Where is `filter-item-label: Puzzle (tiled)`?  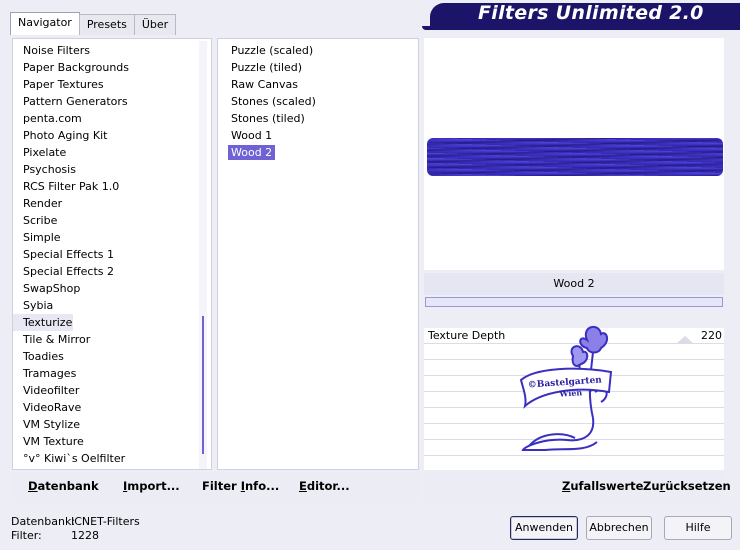 filter-item-label: Puzzle (tiled) is located at coordinates (267, 67).